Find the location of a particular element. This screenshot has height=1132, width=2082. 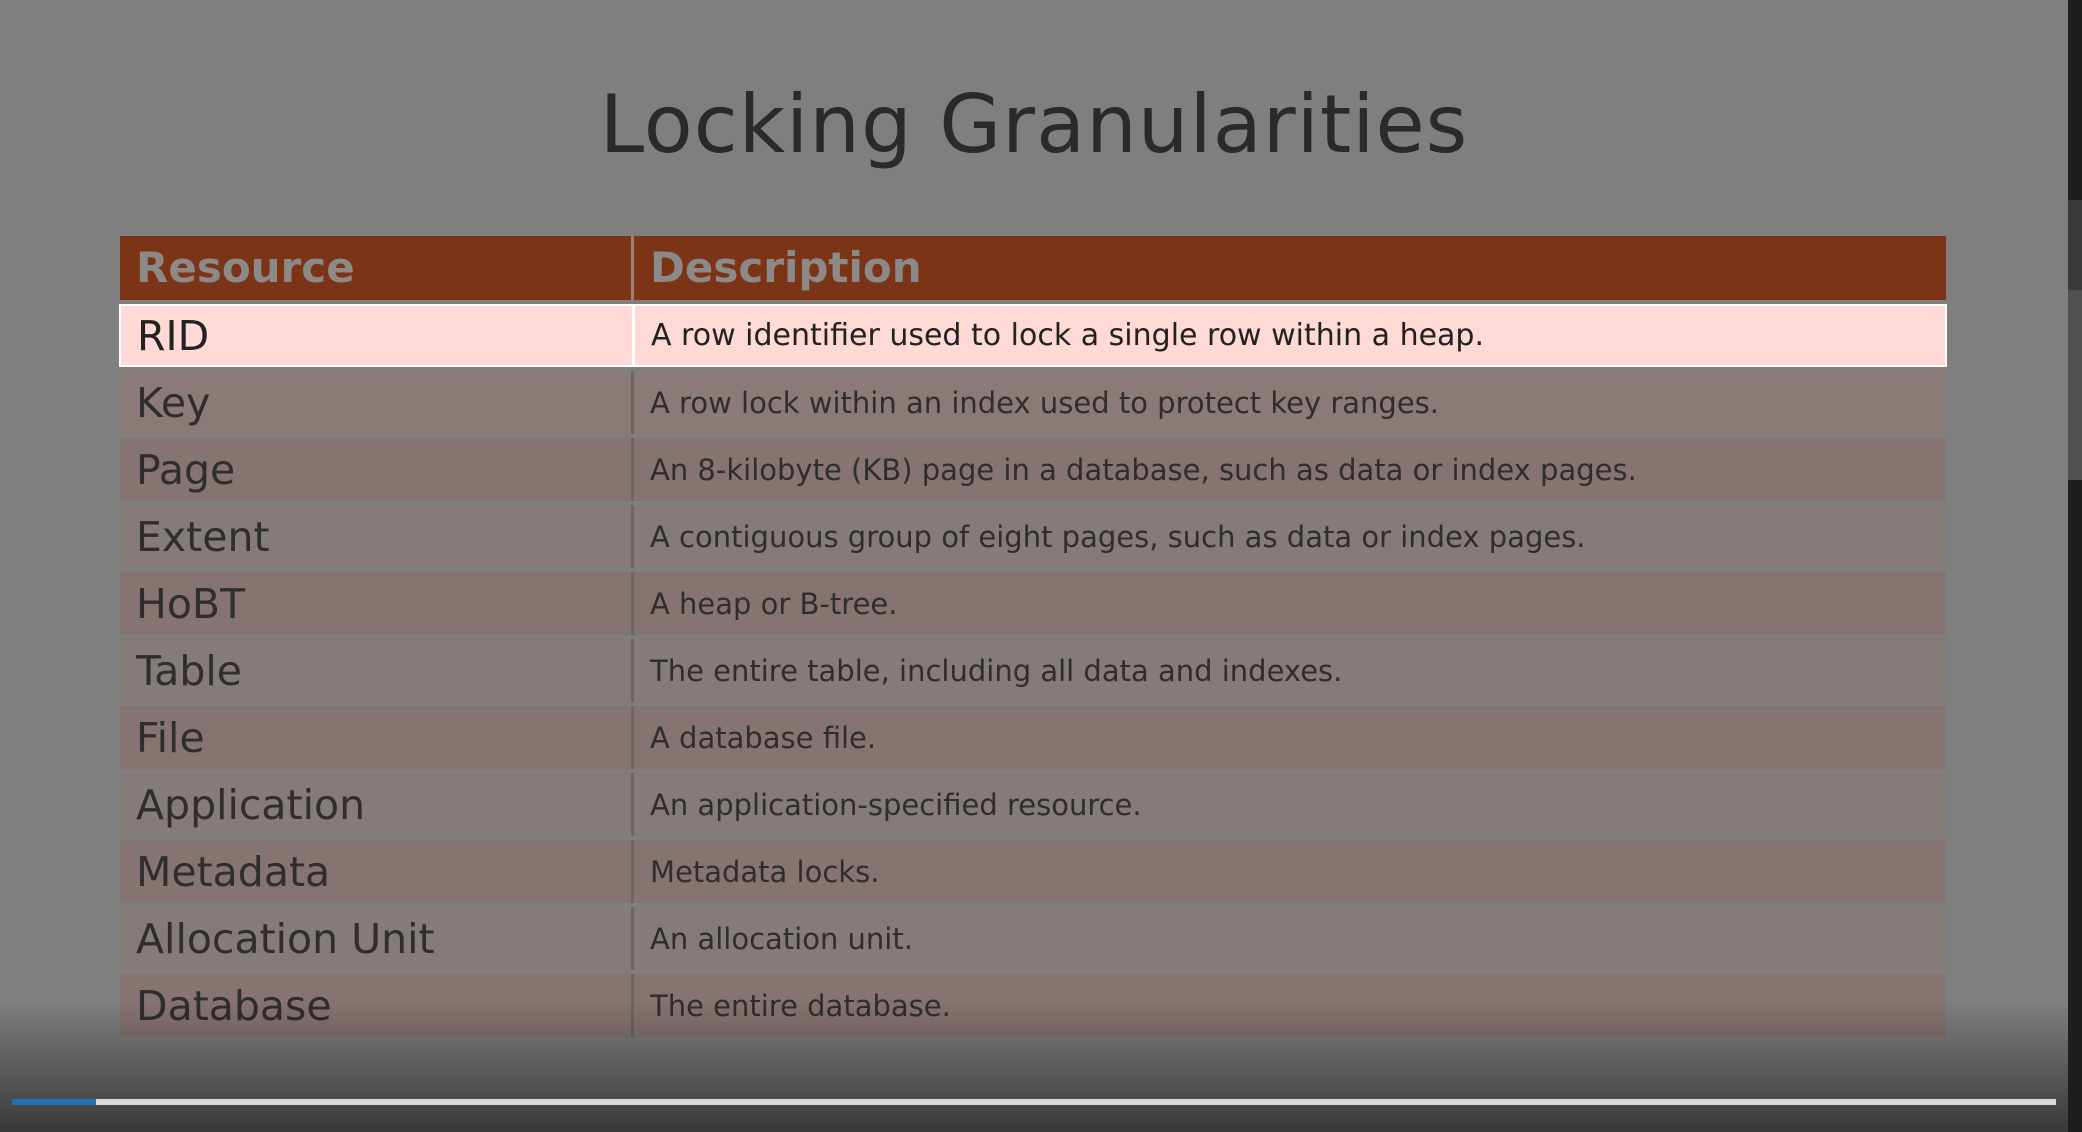

resource-cell: HoBT is located at coordinates (377, 603).